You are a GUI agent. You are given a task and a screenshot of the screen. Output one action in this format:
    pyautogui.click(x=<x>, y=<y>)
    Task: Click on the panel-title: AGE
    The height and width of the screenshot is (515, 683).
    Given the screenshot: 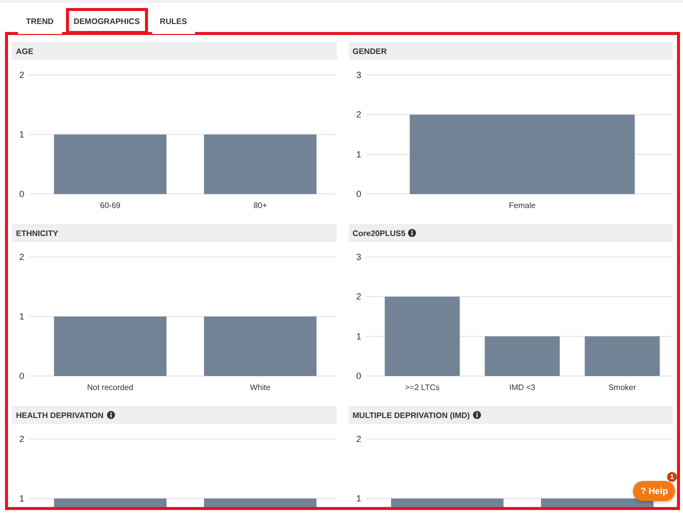 What is the action you would take?
    pyautogui.click(x=25, y=51)
    